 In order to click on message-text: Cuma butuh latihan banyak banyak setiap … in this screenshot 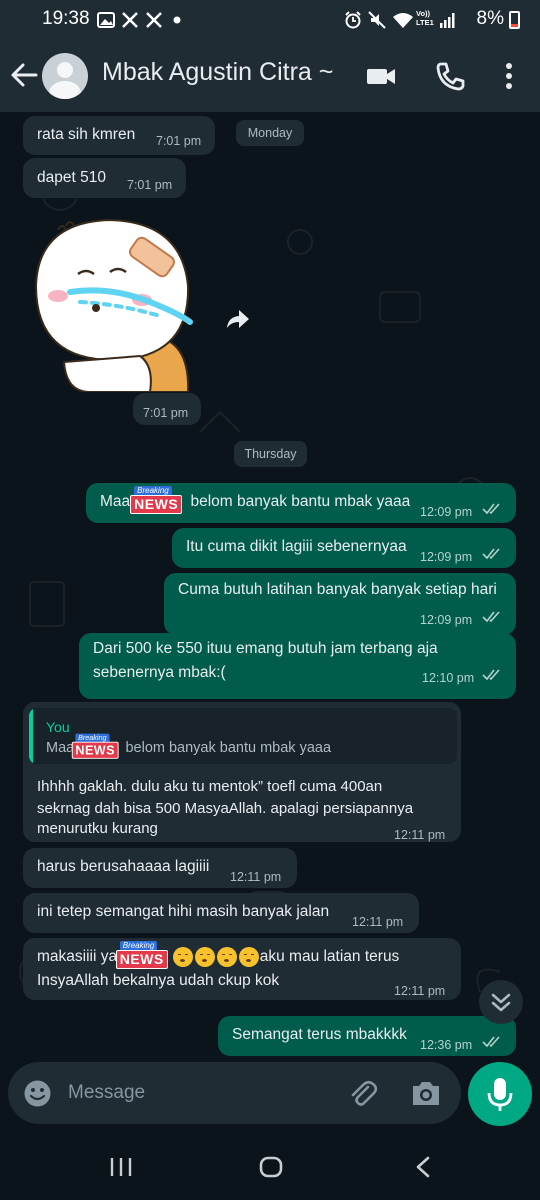, I will do `click(337, 589)`.